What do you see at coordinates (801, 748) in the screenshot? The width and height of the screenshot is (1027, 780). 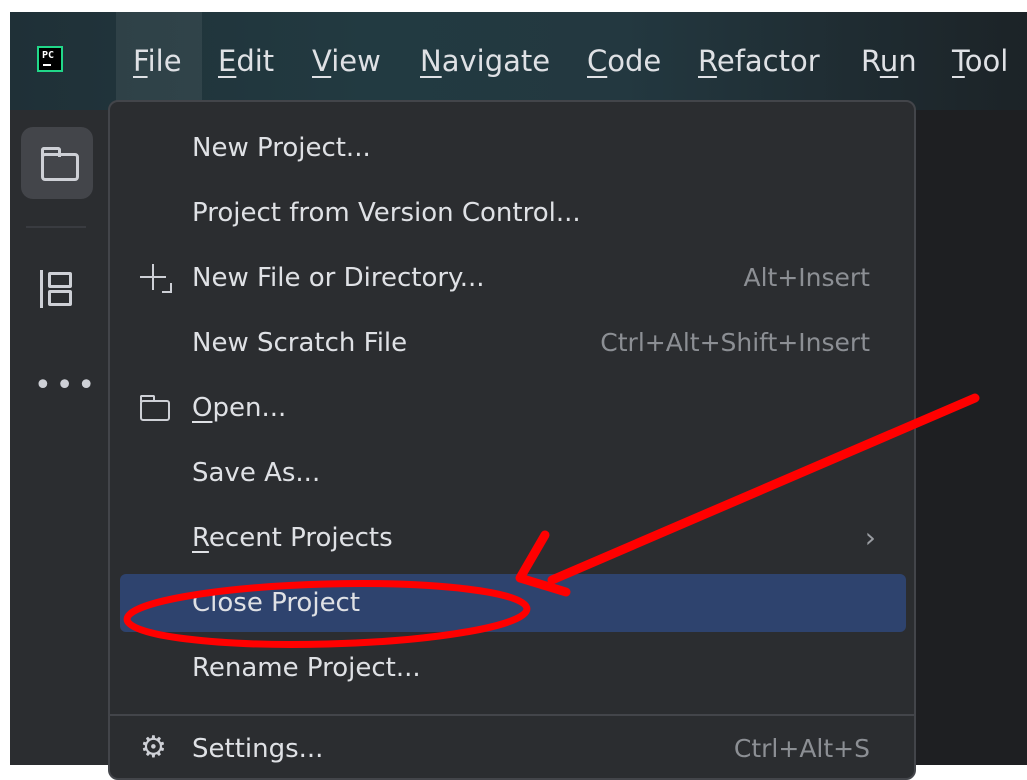 I see `menu-item-shortcut: Ctrl+Alt+S` at bounding box center [801, 748].